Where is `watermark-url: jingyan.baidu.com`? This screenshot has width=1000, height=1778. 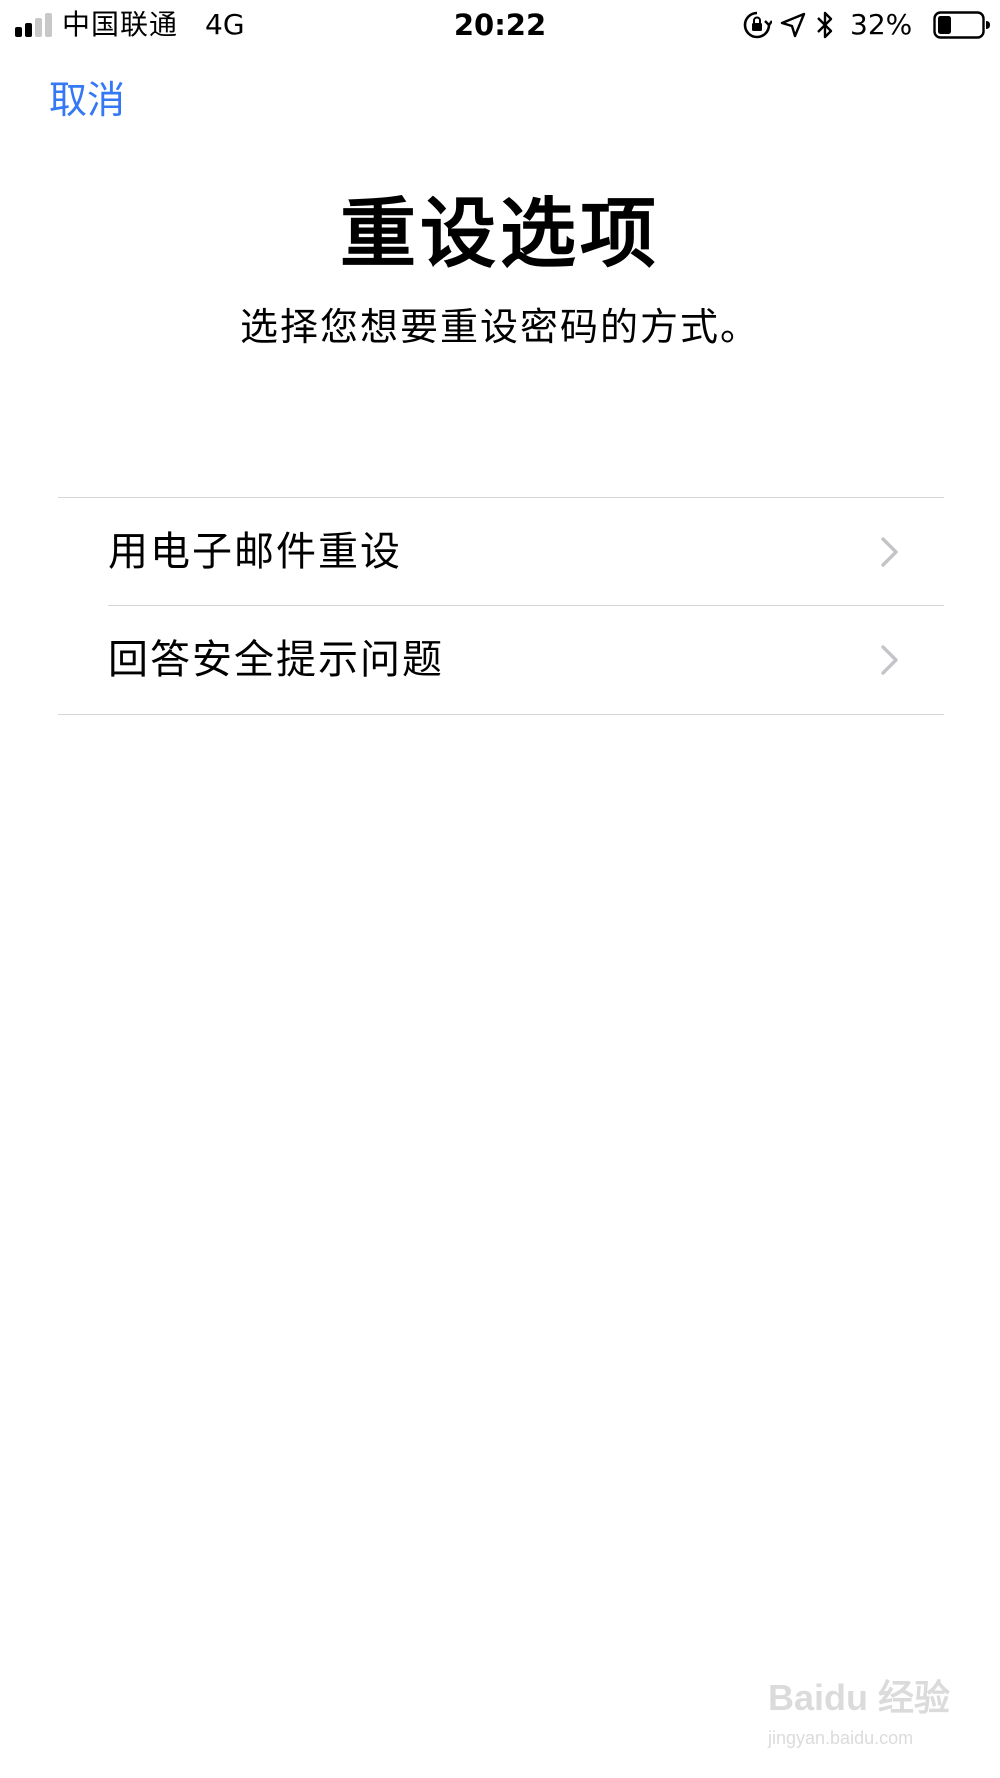 watermark-url: jingyan.baidu.com is located at coordinates (841, 1738).